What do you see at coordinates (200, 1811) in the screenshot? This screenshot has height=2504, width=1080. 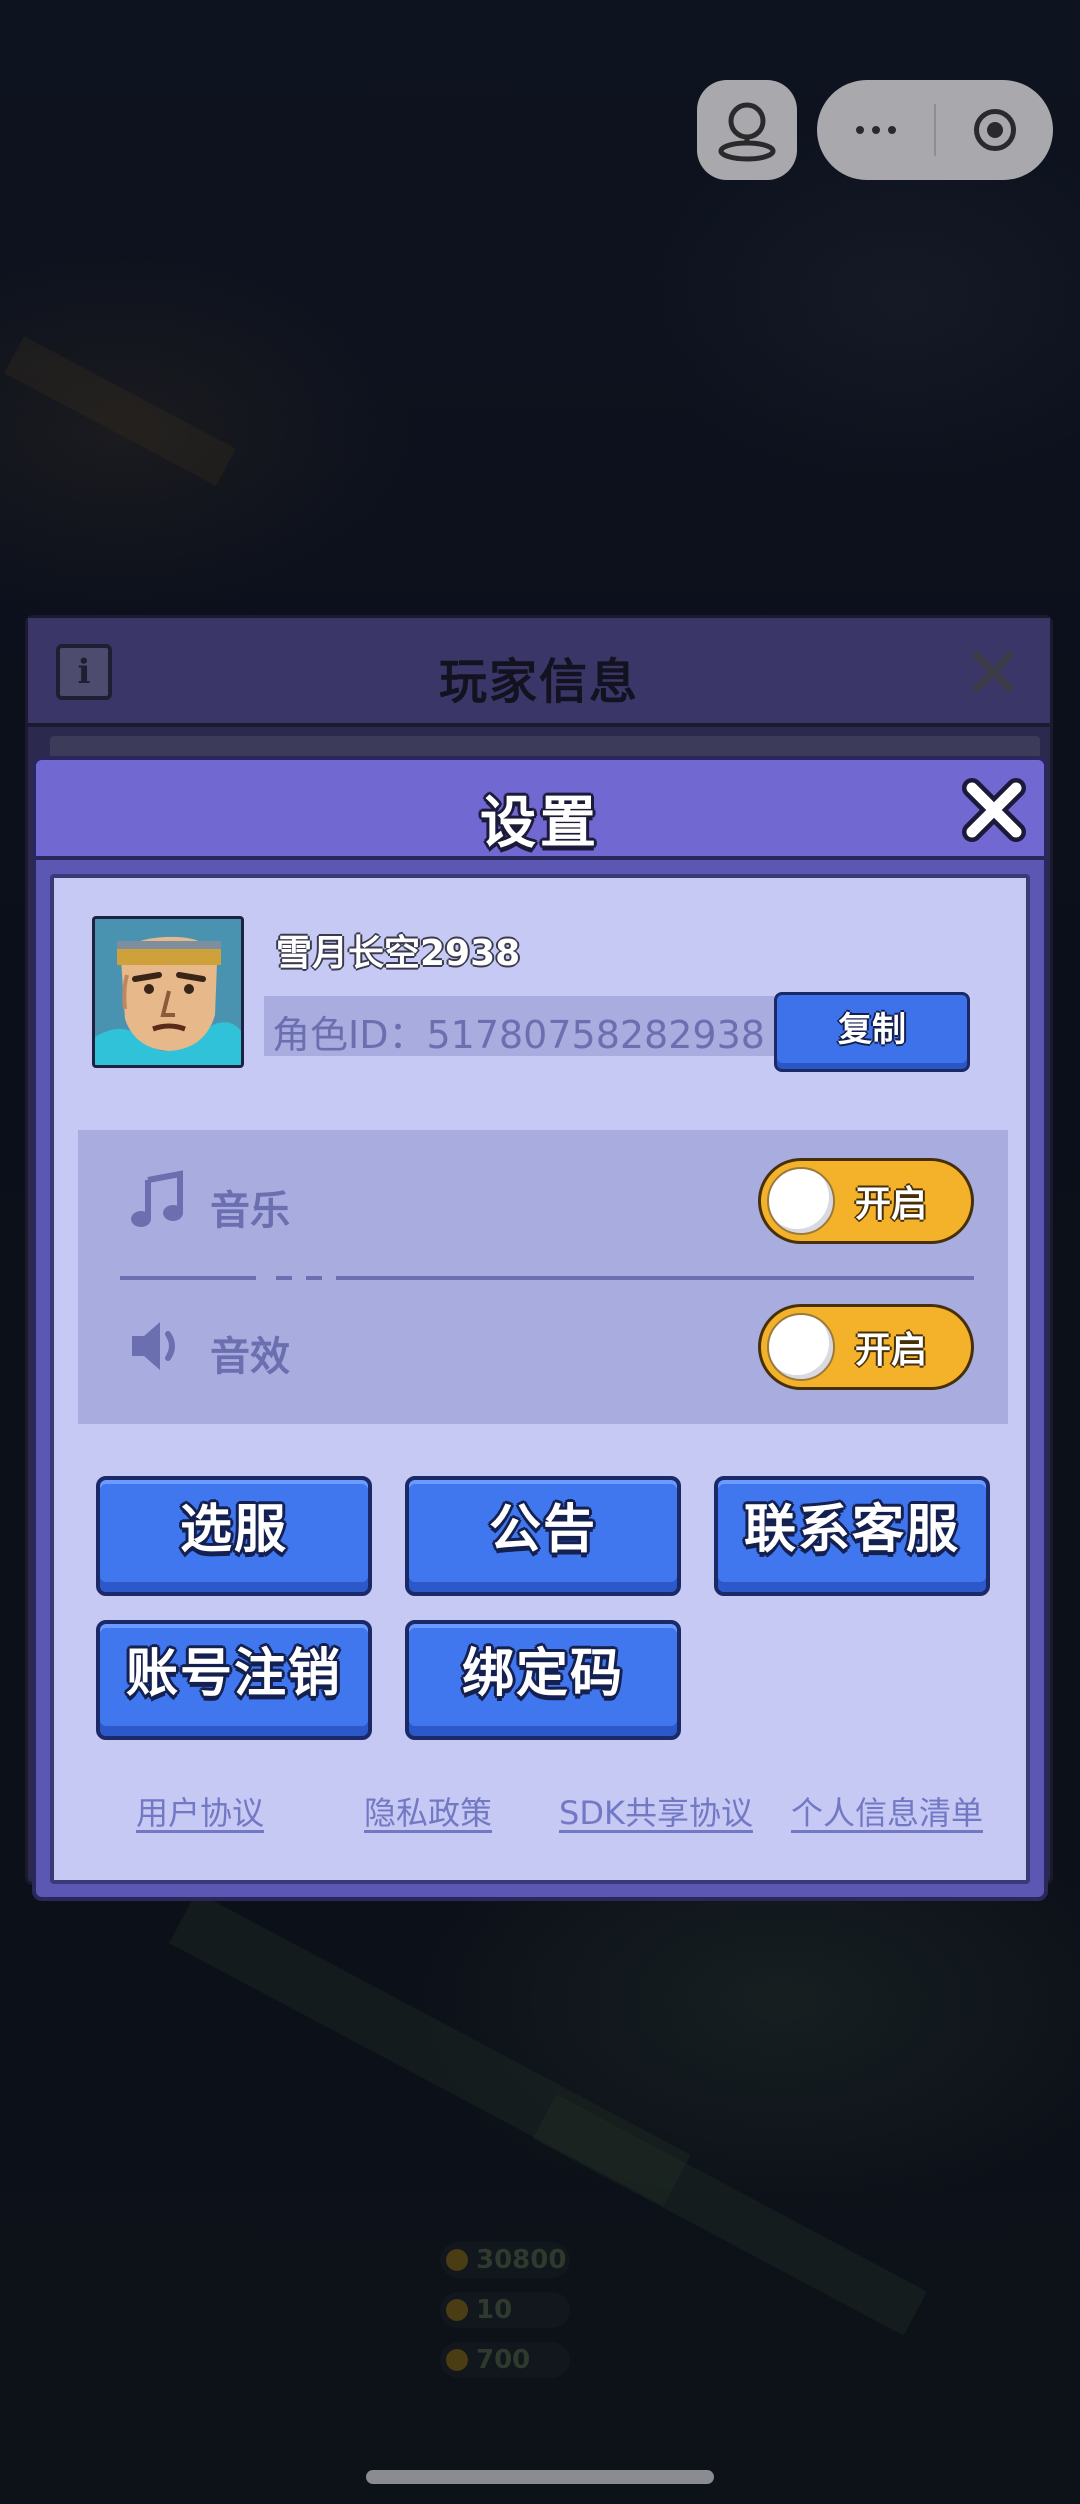 I see `user-agreement-link: 用户协议` at bounding box center [200, 1811].